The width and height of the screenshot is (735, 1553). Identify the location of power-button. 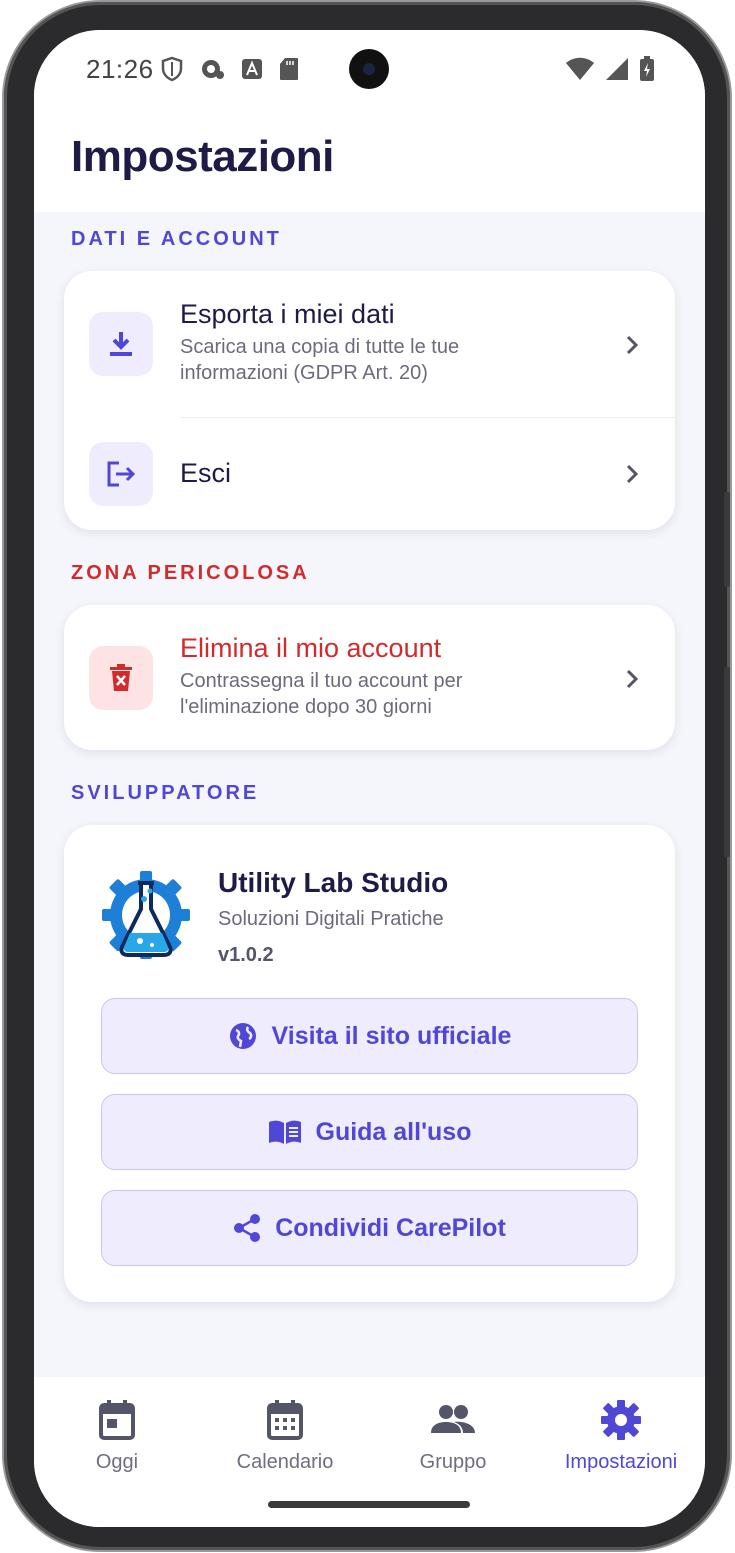
(727, 762).